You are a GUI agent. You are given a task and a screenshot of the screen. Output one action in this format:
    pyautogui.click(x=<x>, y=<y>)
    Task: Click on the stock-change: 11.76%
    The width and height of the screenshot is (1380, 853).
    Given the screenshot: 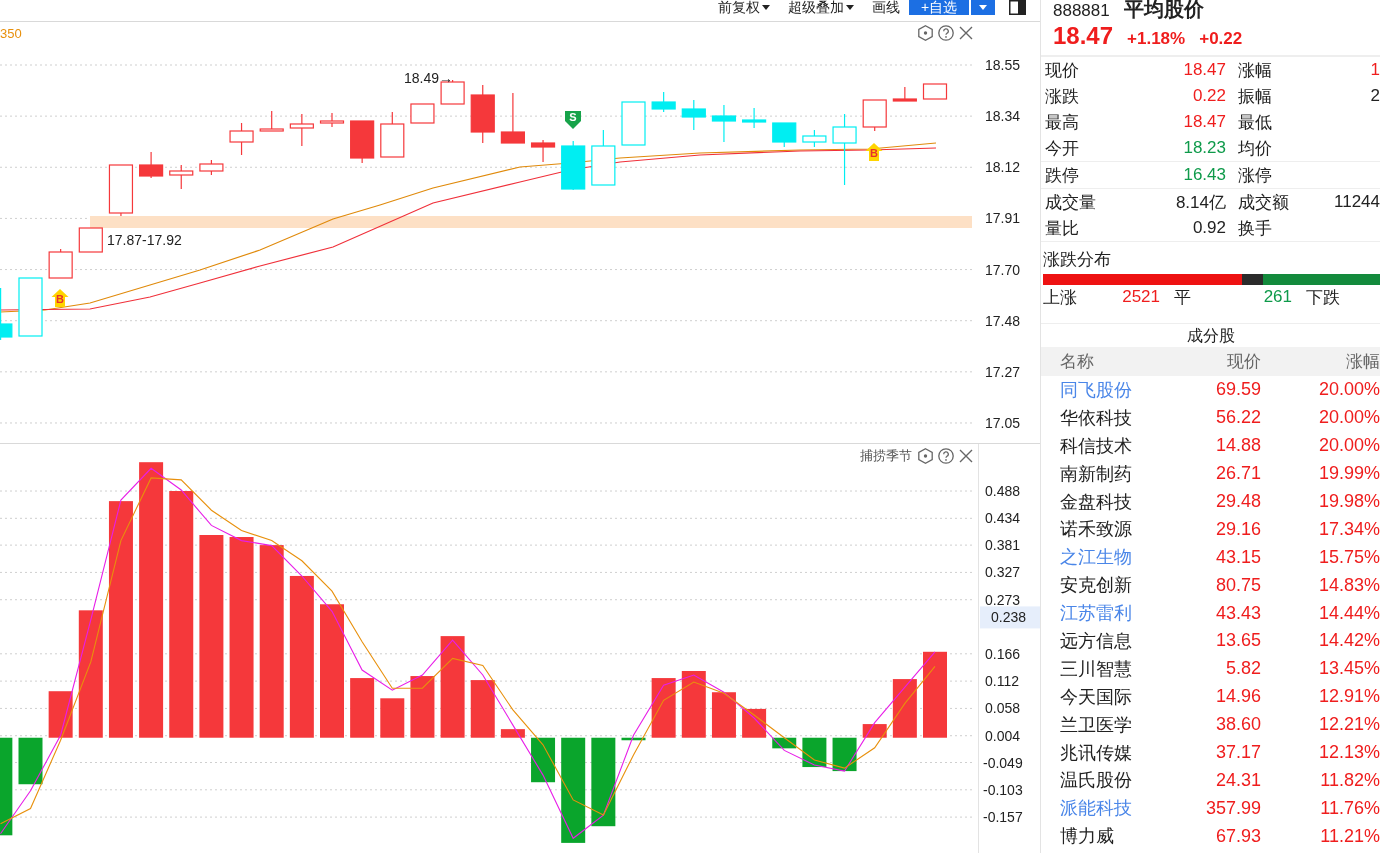 What is the action you would take?
    pyautogui.click(x=1349, y=808)
    